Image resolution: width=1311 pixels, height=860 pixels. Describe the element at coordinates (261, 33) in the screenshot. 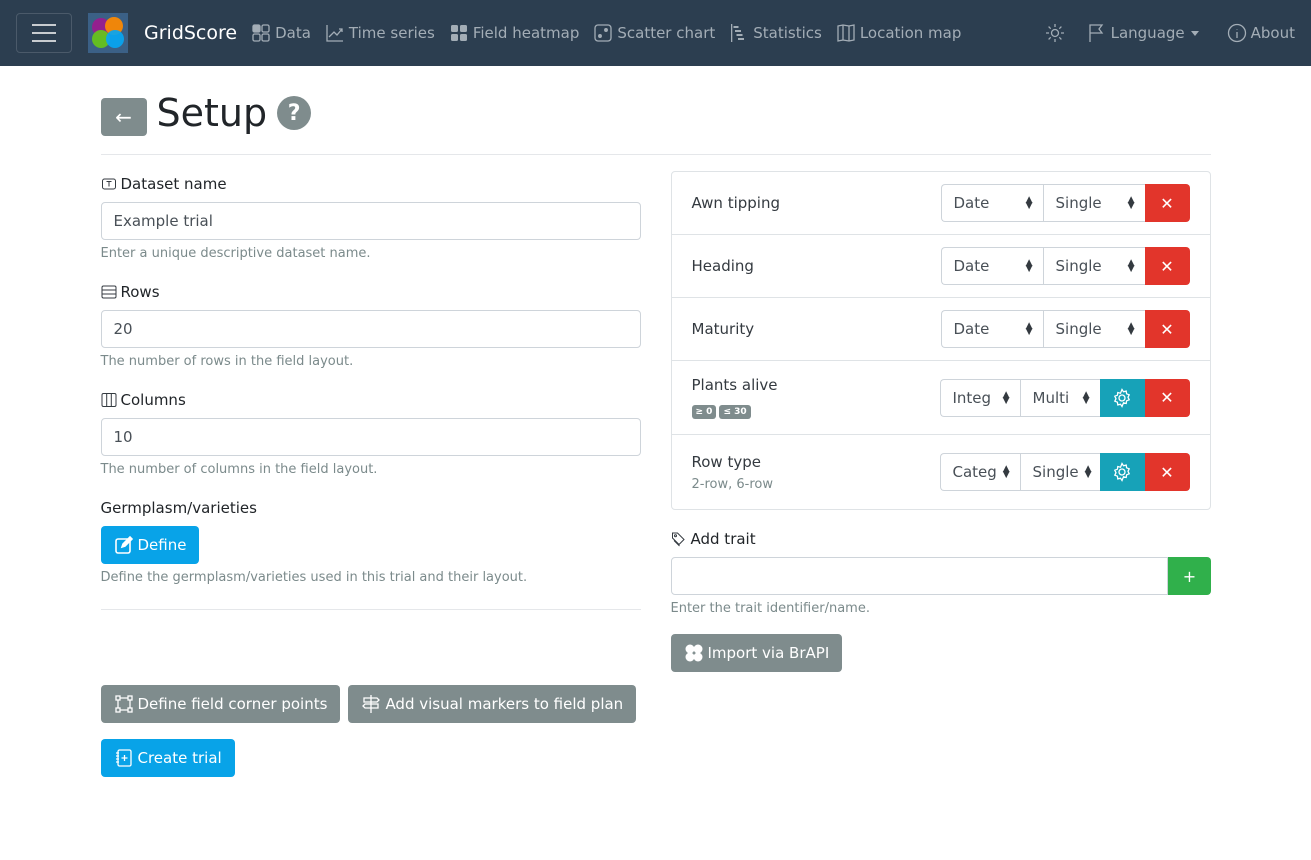

I see `grid-check-icon` at that location.